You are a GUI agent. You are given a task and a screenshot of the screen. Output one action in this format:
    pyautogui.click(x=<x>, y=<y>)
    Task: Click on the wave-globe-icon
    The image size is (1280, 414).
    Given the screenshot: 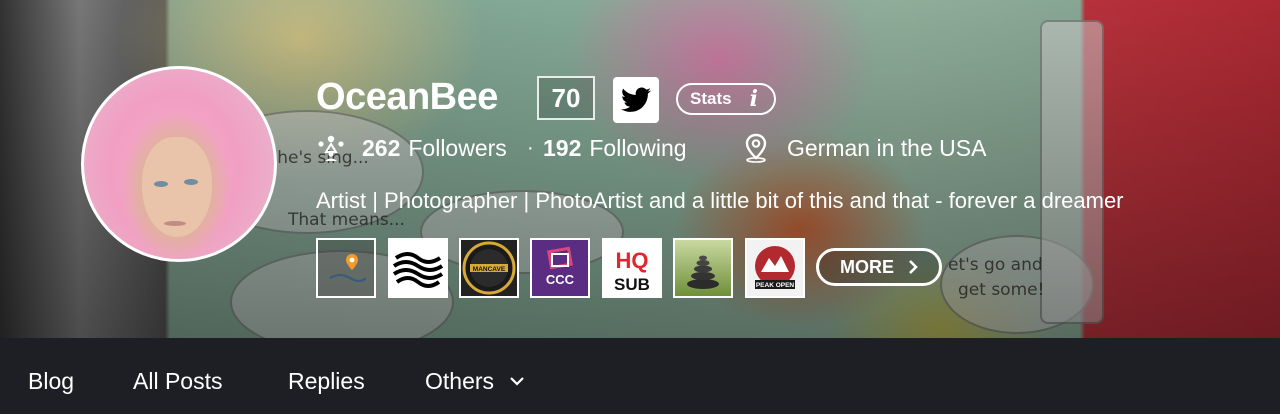 What is the action you would take?
    pyautogui.click(x=418, y=268)
    